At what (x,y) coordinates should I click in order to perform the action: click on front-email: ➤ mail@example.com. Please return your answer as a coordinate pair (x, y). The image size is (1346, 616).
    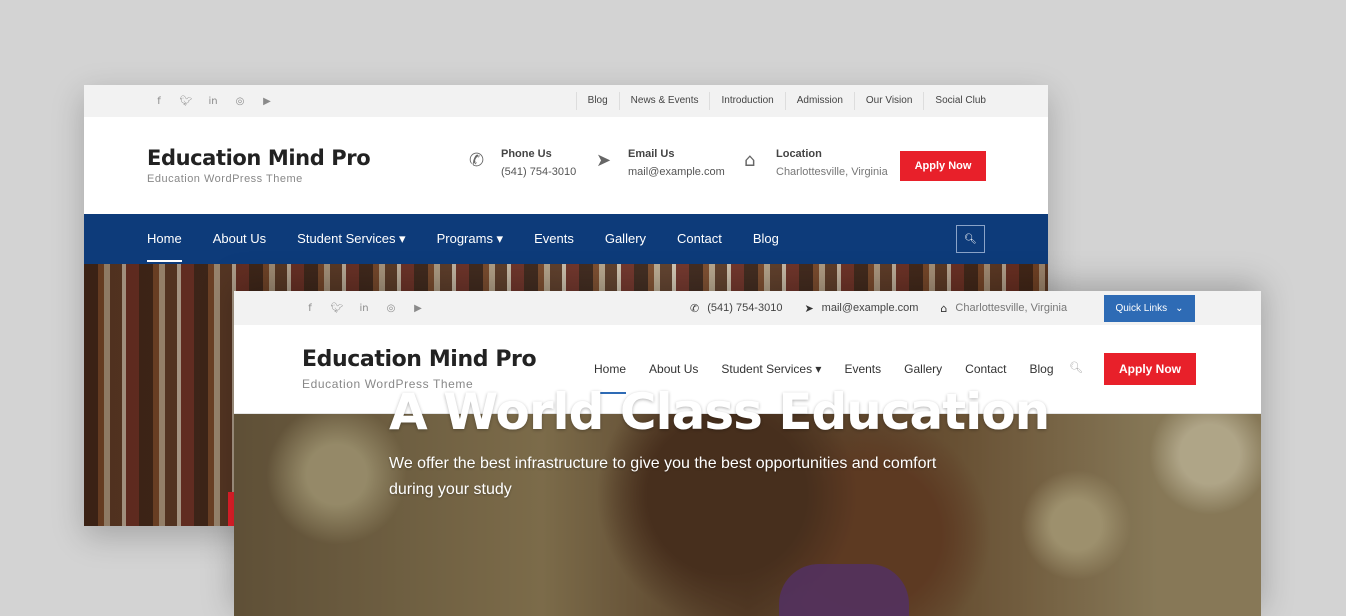
    Looking at the image, I should click on (861, 308).